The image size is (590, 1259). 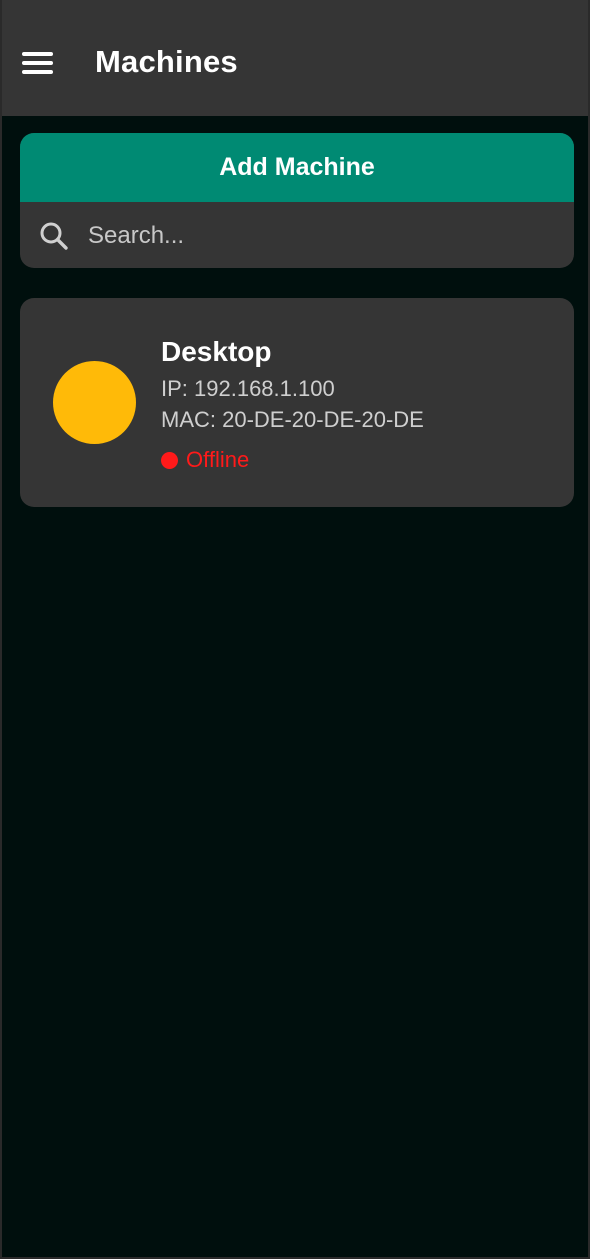 What do you see at coordinates (169, 460) in the screenshot?
I see `status-dot-icon` at bounding box center [169, 460].